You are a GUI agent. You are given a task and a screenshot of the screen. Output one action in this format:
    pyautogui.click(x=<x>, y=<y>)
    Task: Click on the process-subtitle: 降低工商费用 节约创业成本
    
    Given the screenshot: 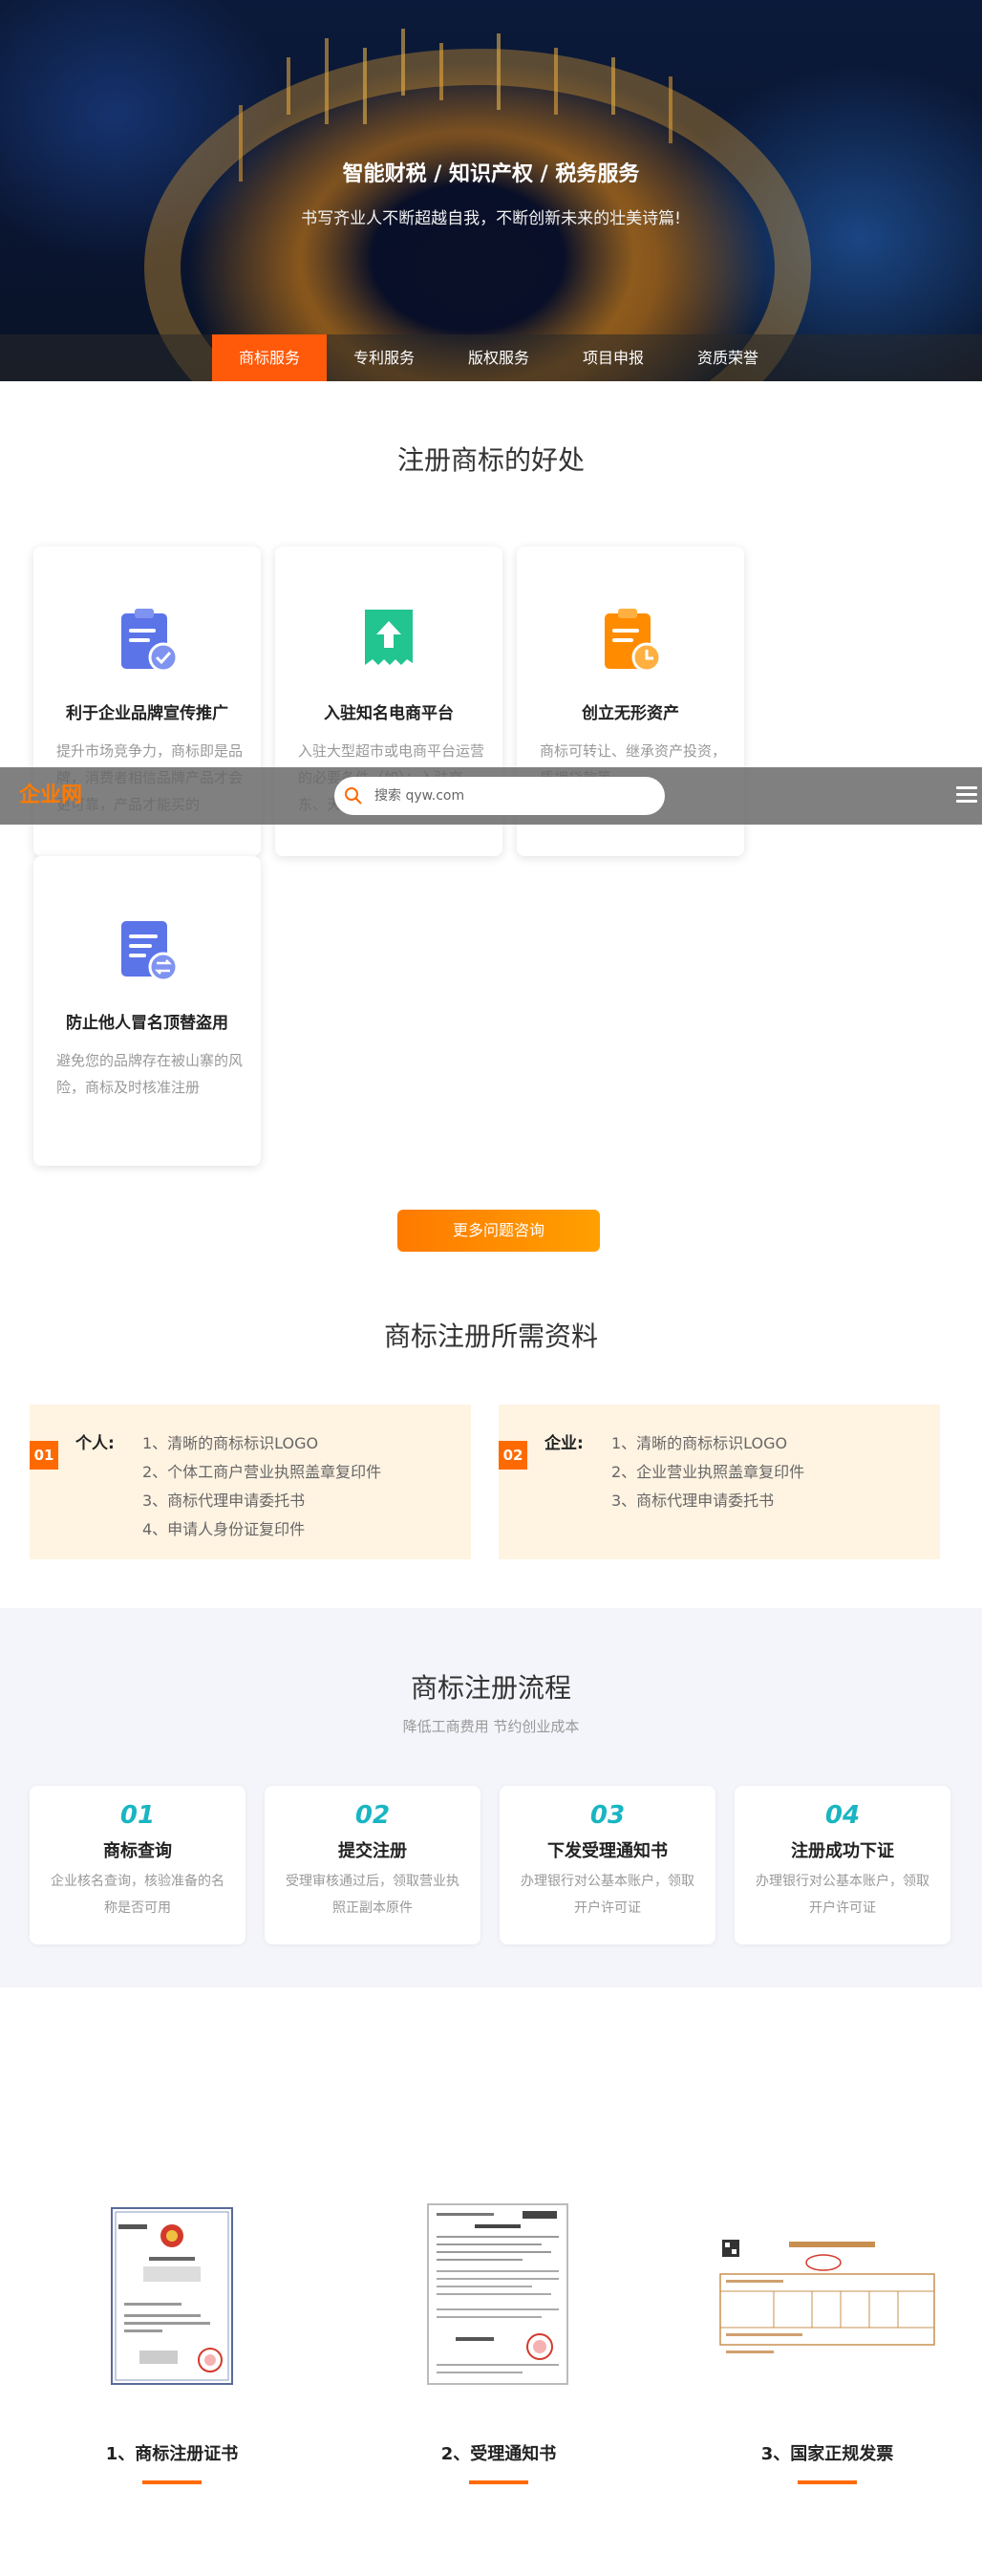 What is the action you would take?
    pyautogui.click(x=491, y=1726)
    